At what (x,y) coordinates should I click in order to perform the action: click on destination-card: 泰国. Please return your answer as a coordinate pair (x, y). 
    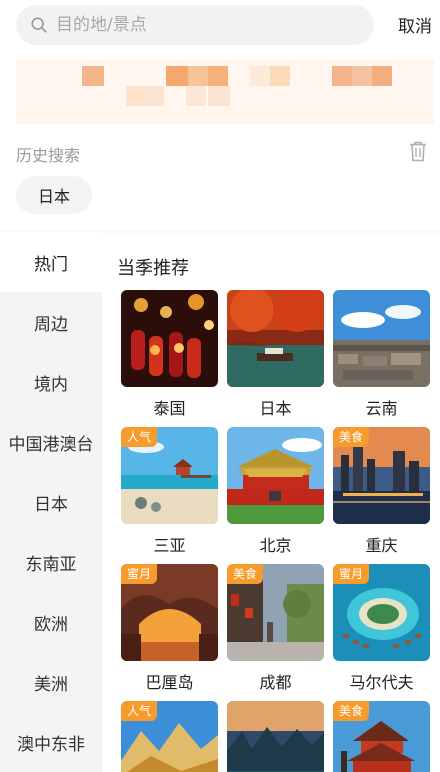
    Looking at the image, I should click on (169, 354).